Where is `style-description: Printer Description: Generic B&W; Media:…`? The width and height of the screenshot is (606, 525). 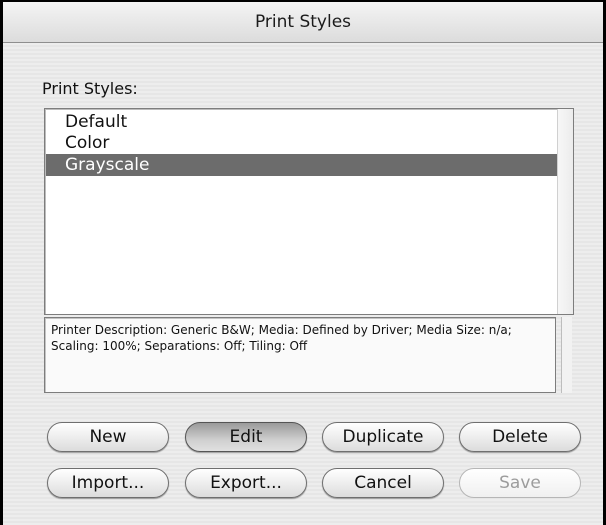
style-description: Printer Description: Generic B&W; Media:… is located at coordinates (300, 355).